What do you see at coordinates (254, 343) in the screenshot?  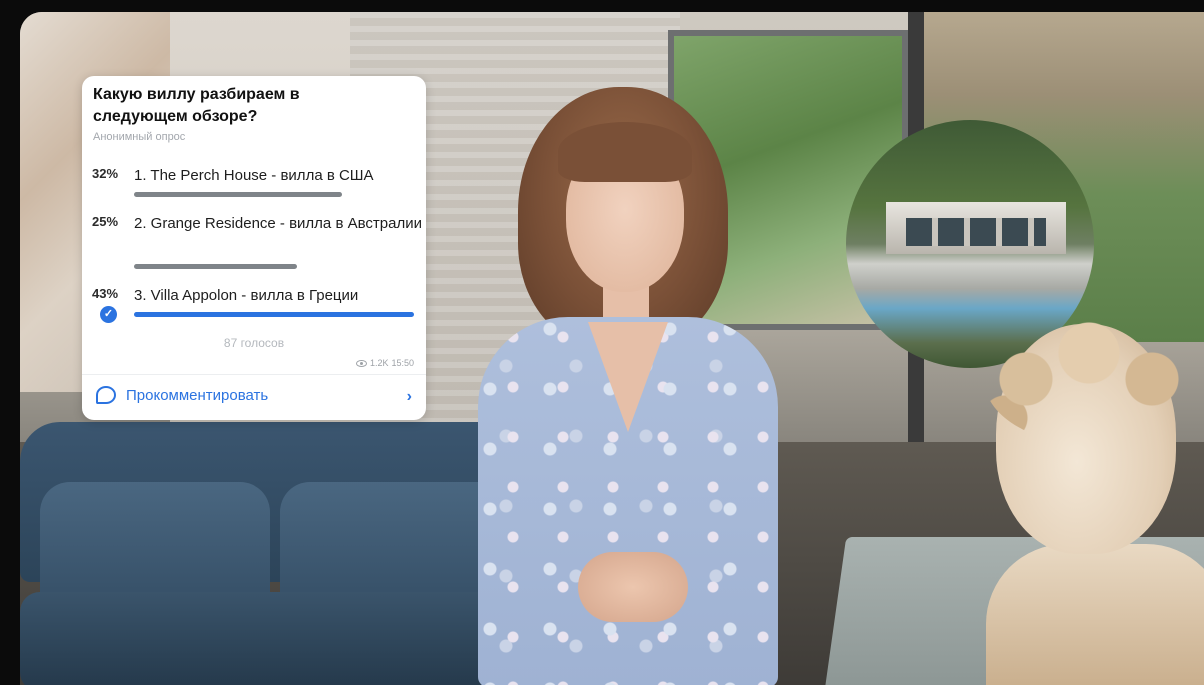 I see `poll-vote-count: 87 голосов` at bounding box center [254, 343].